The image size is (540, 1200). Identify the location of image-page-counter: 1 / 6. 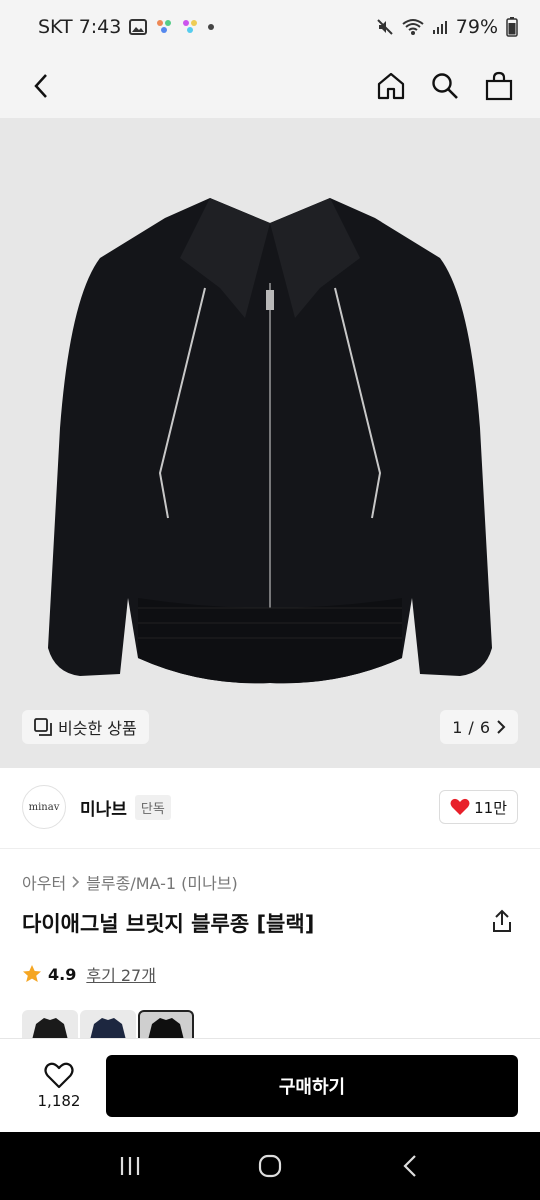
(479, 727).